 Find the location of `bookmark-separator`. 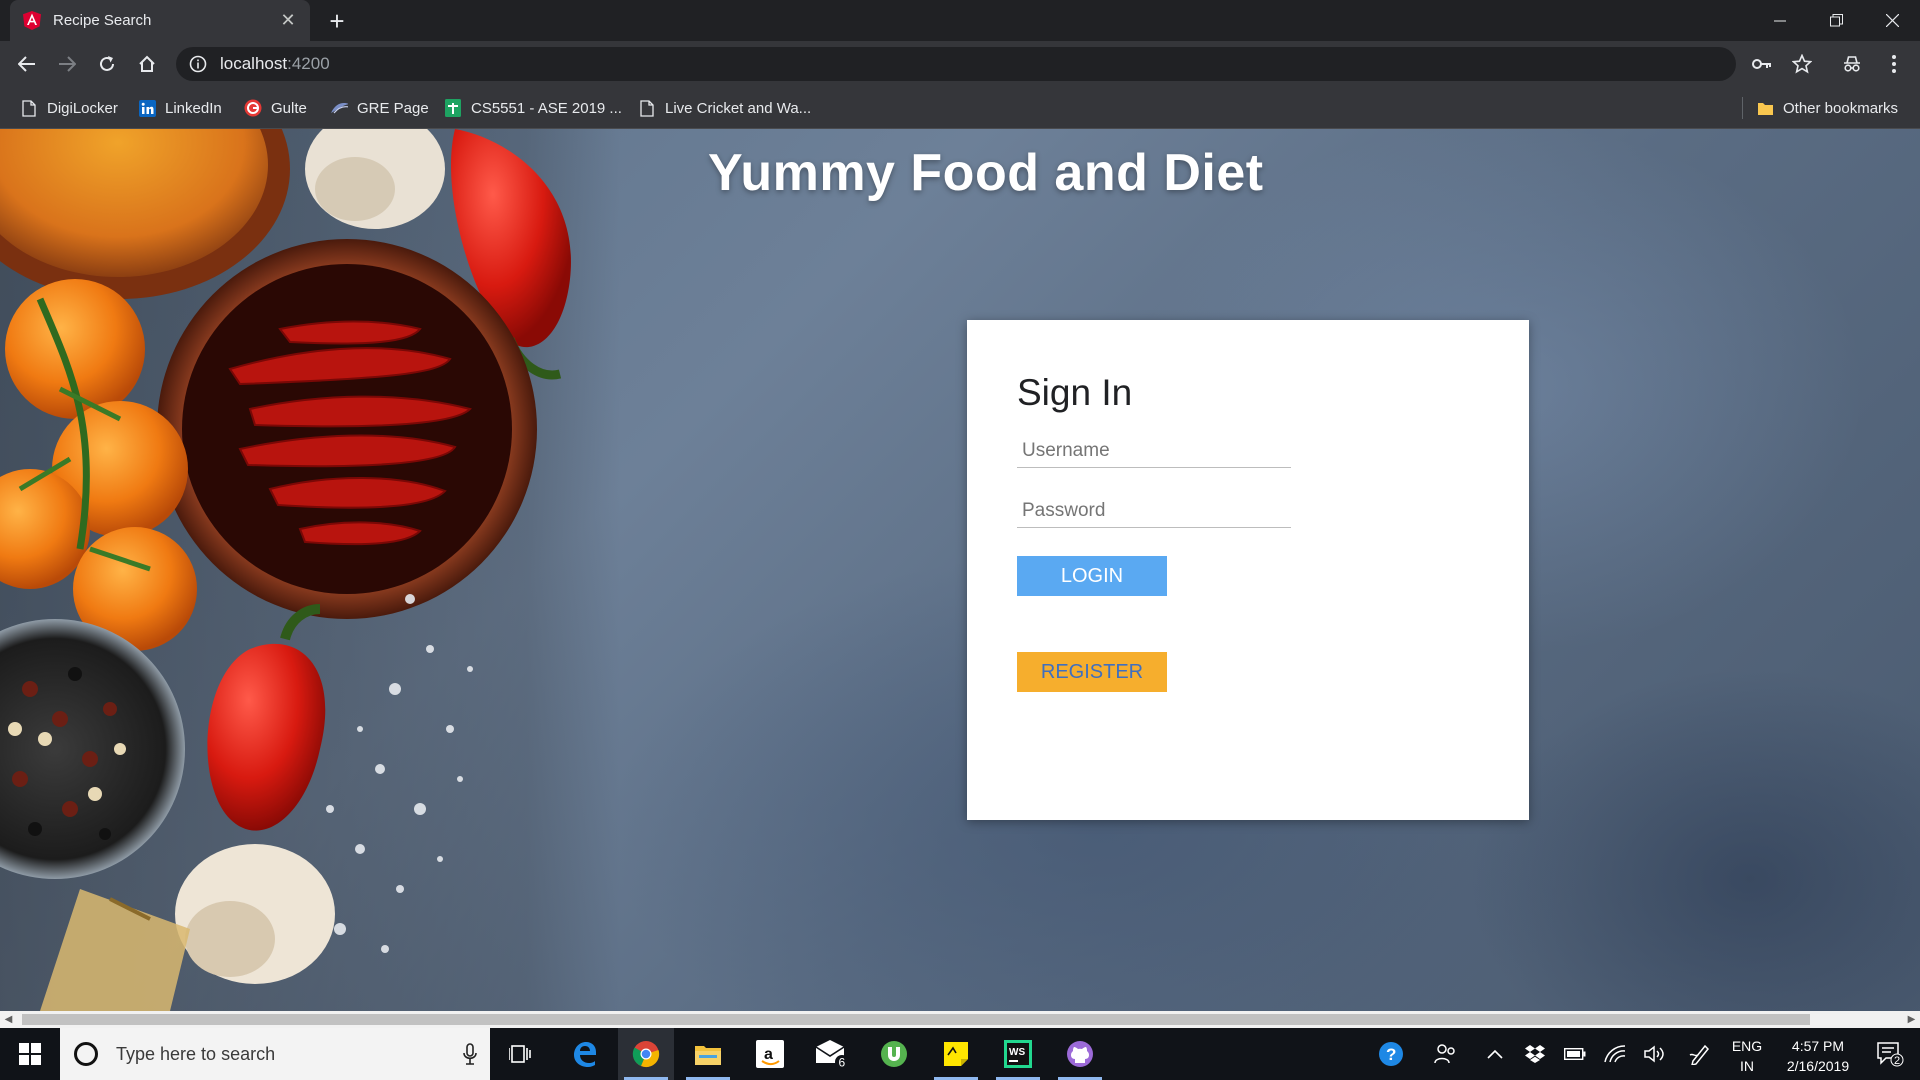

bookmark-separator is located at coordinates (1742, 108).